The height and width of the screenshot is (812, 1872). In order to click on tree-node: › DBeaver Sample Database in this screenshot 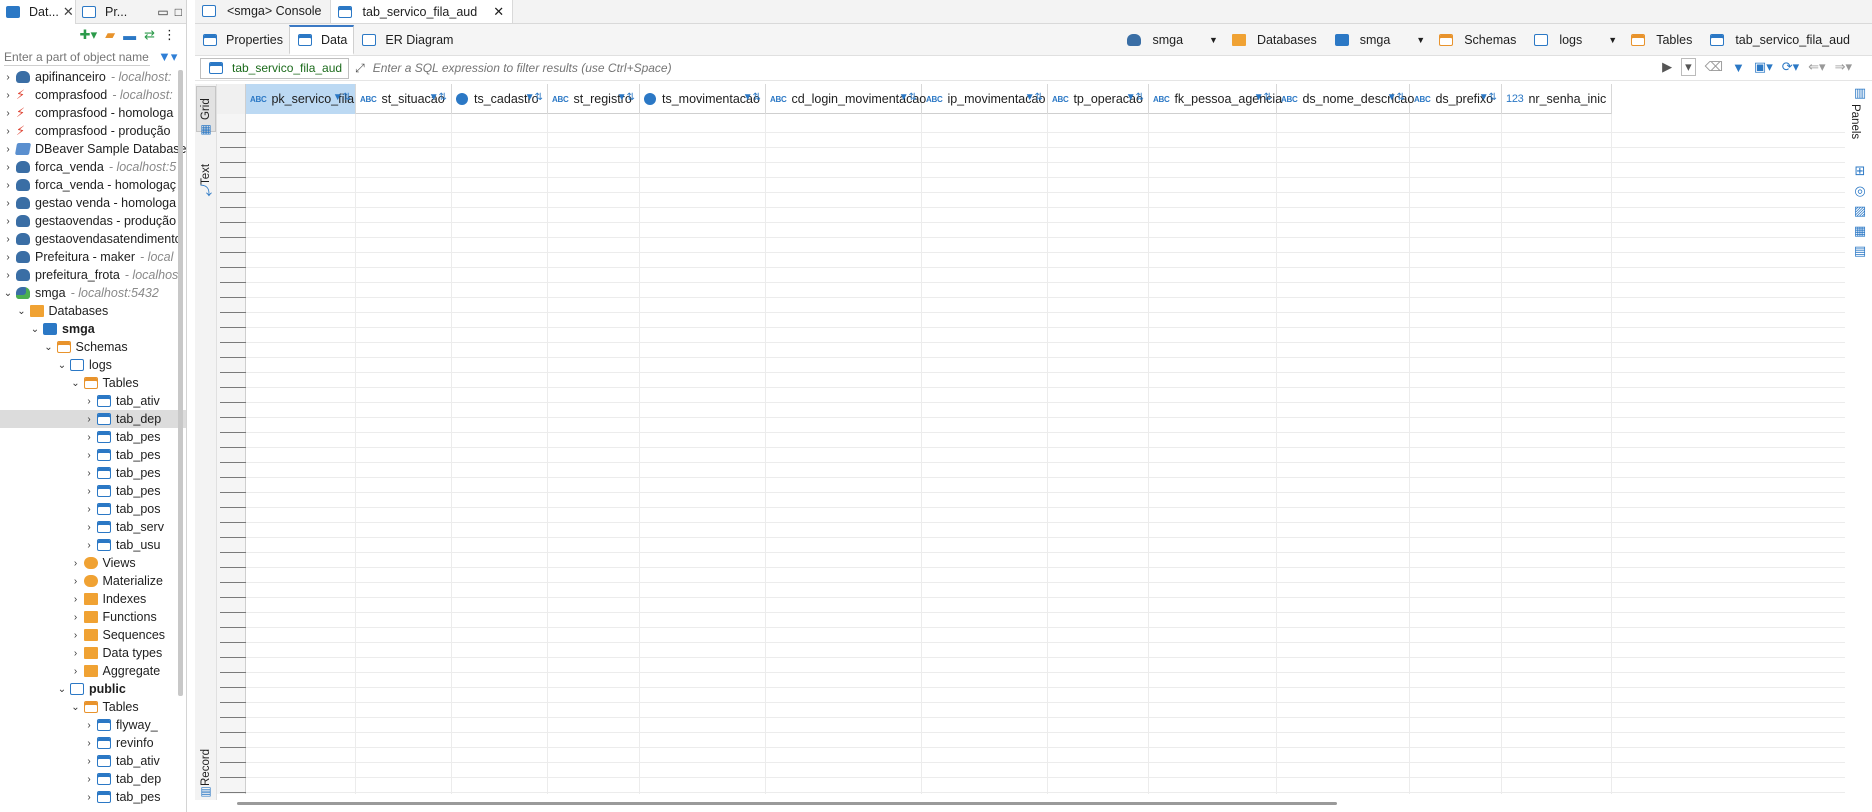, I will do `click(93, 149)`.